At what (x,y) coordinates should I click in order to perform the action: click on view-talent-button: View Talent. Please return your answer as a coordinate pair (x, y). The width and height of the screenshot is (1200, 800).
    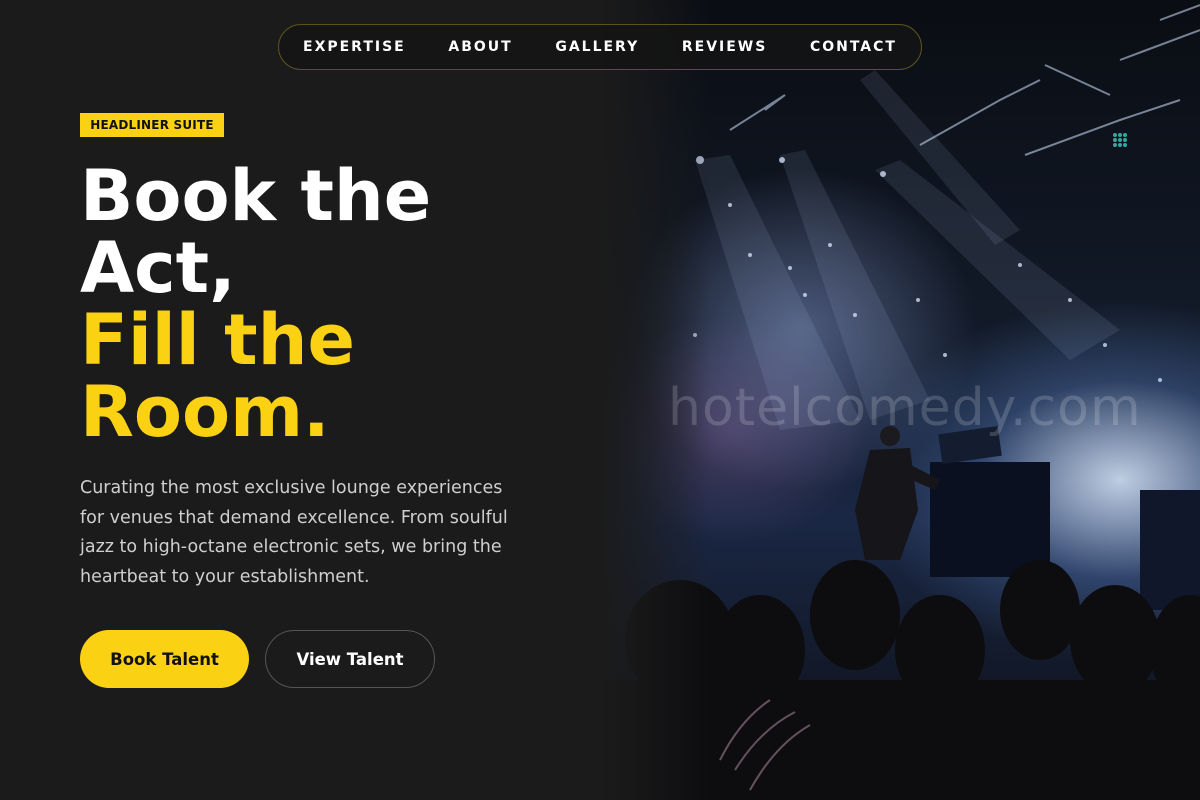
    Looking at the image, I should click on (350, 659).